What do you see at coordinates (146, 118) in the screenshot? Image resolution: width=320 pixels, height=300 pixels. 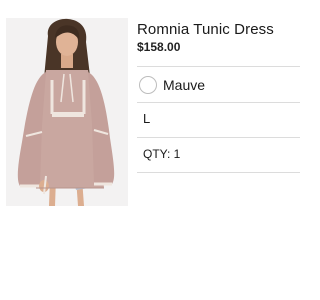 I see `size-value: L` at bounding box center [146, 118].